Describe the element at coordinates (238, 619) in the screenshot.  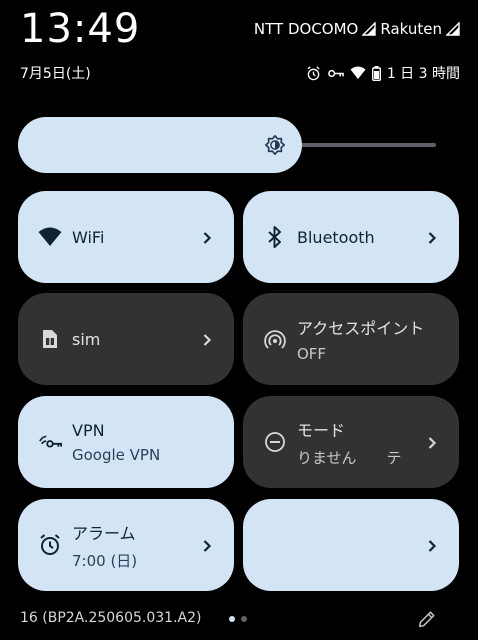
I see `page-indicator` at that location.